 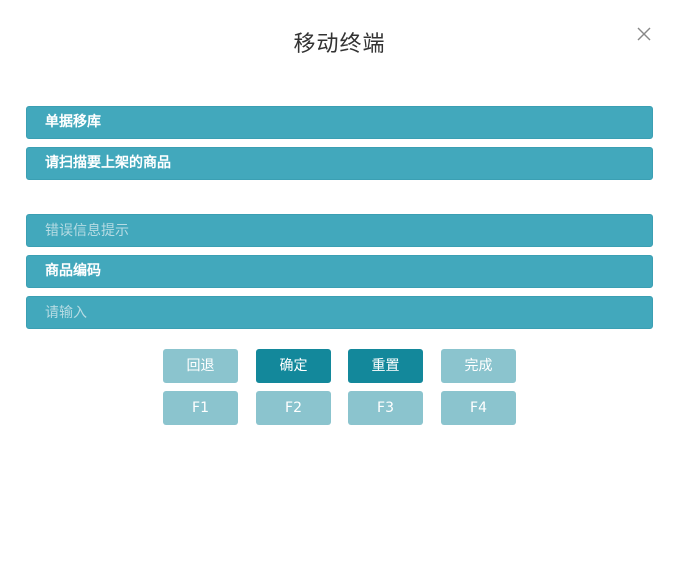 I want to click on scan-prompt-label: 请扫描要上架的商品, so click(x=339, y=163).